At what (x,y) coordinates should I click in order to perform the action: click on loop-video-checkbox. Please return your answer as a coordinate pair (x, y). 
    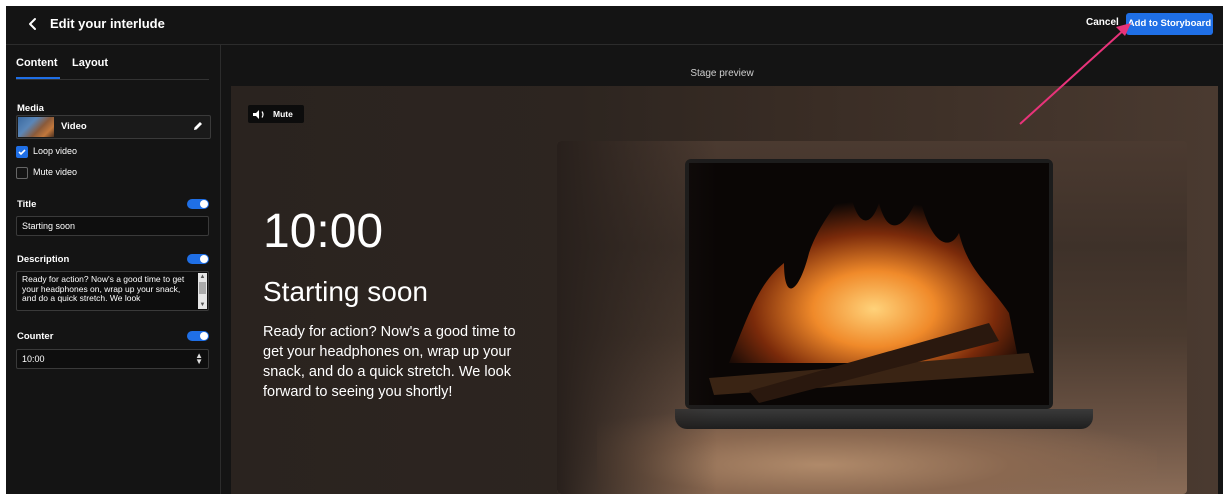
    Looking at the image, I should click on (22, 152).